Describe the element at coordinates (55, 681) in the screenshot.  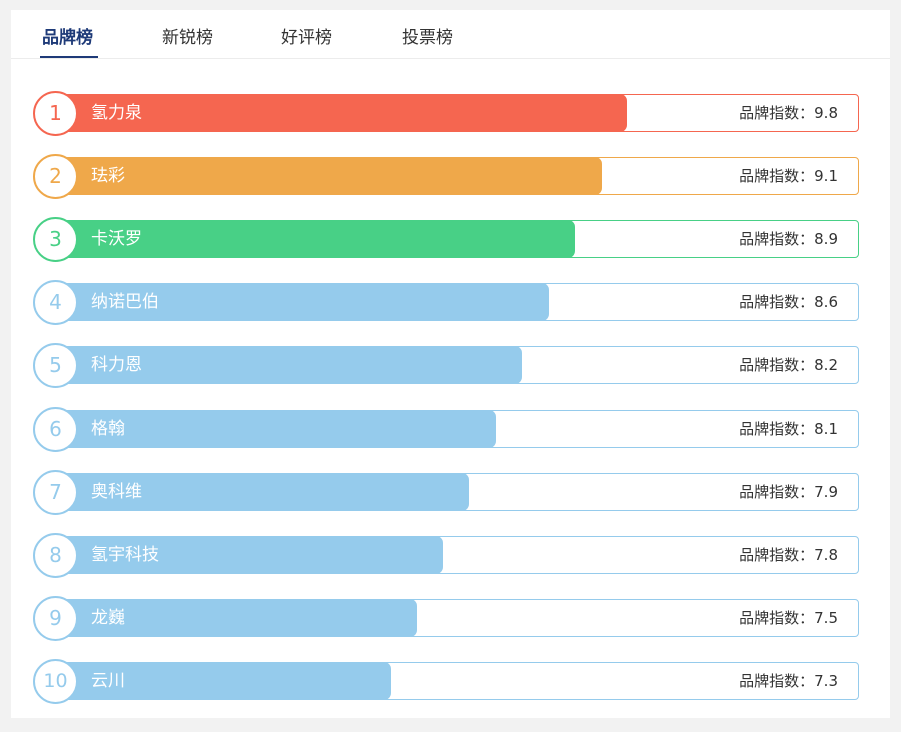
I see `rank-number-badge: 10` at that location.